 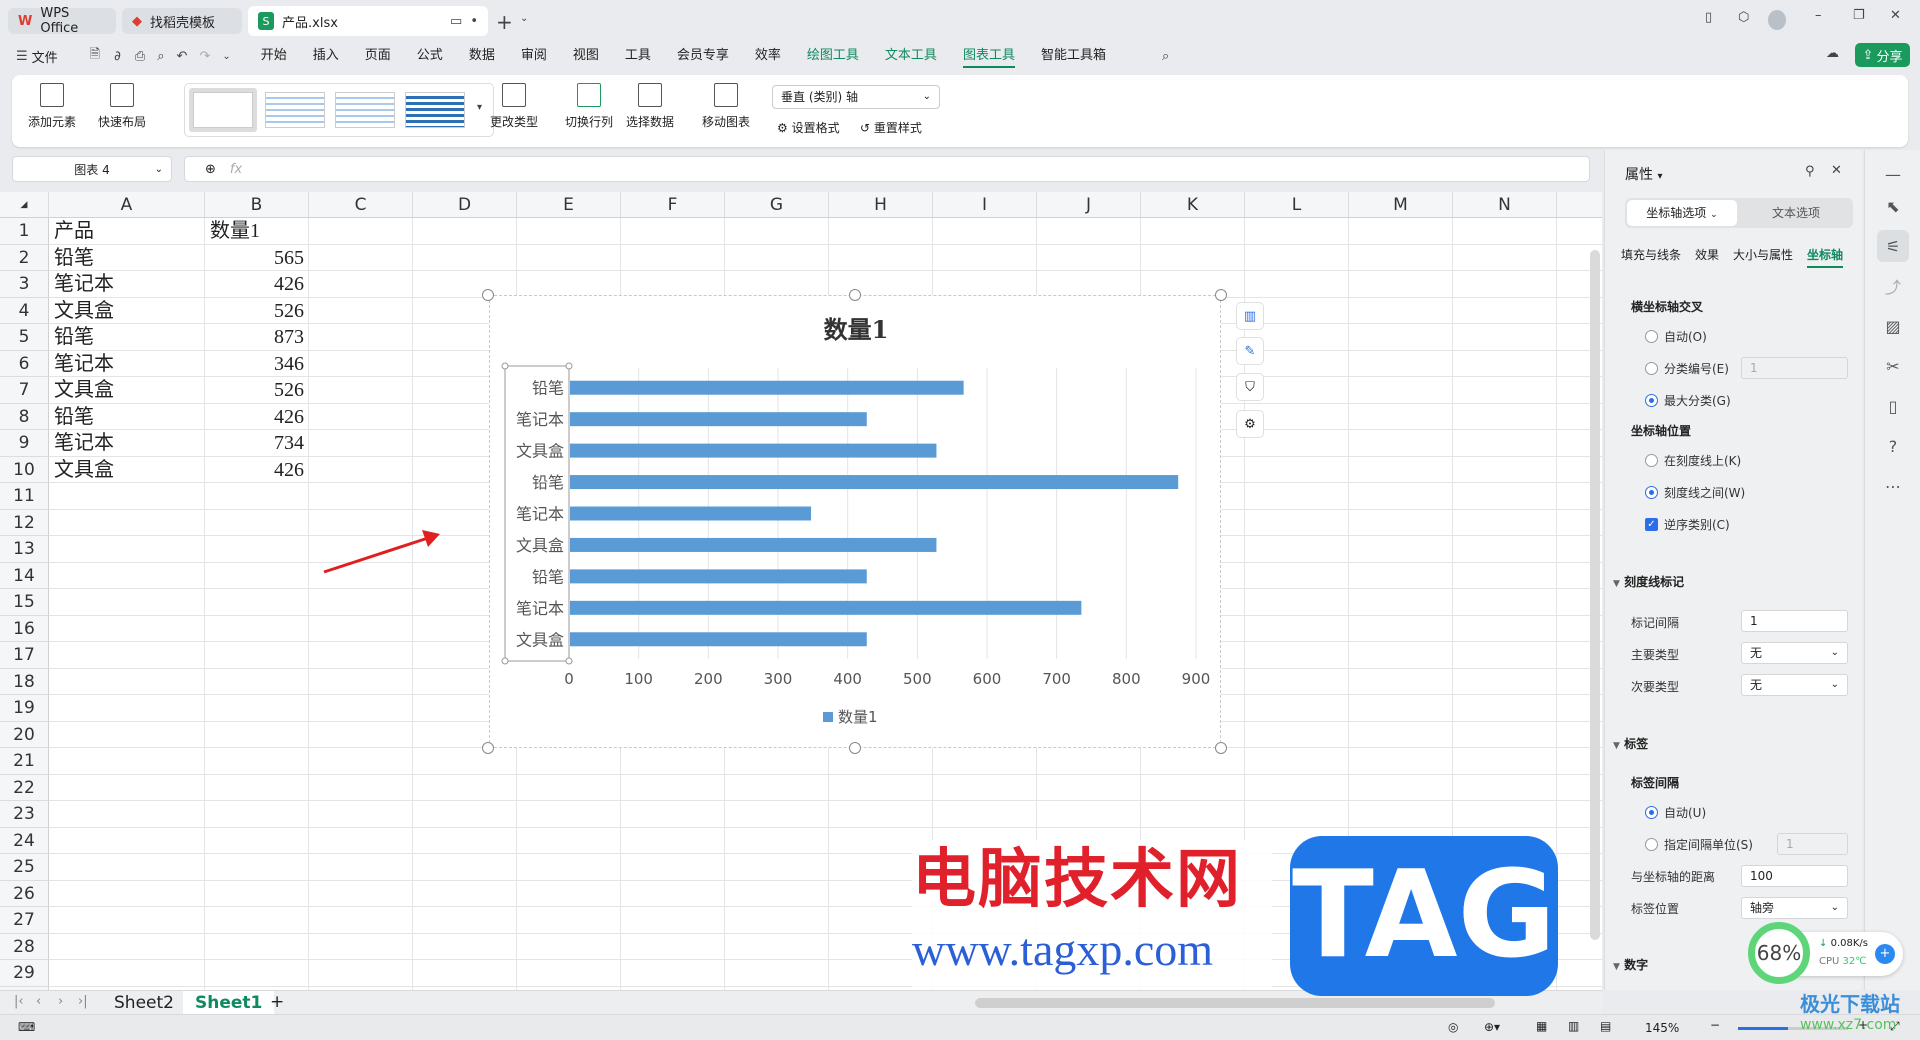 I want to click on add-sheet-icon: +, so click(x=277, y=1002).